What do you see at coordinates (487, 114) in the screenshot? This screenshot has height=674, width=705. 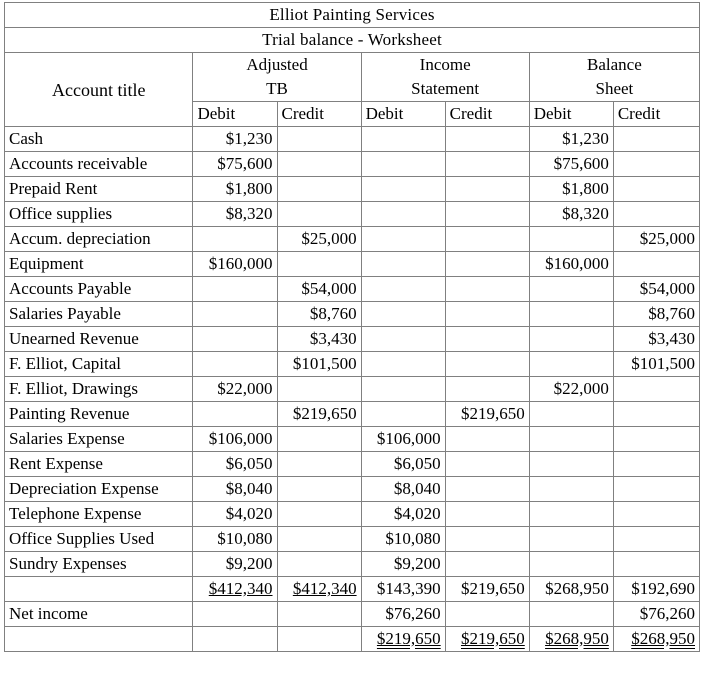 I see `sub-header-income-credit: Credit` at bounding box center [487, 114].